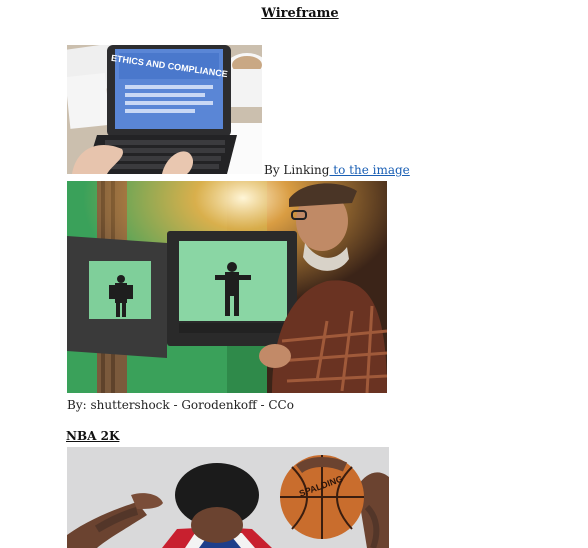 This screenshot has width=588, height=548. Describe the element at coordinates (369, 170) in the screenshot. I see `to-the-image-link: to the image` at that location.